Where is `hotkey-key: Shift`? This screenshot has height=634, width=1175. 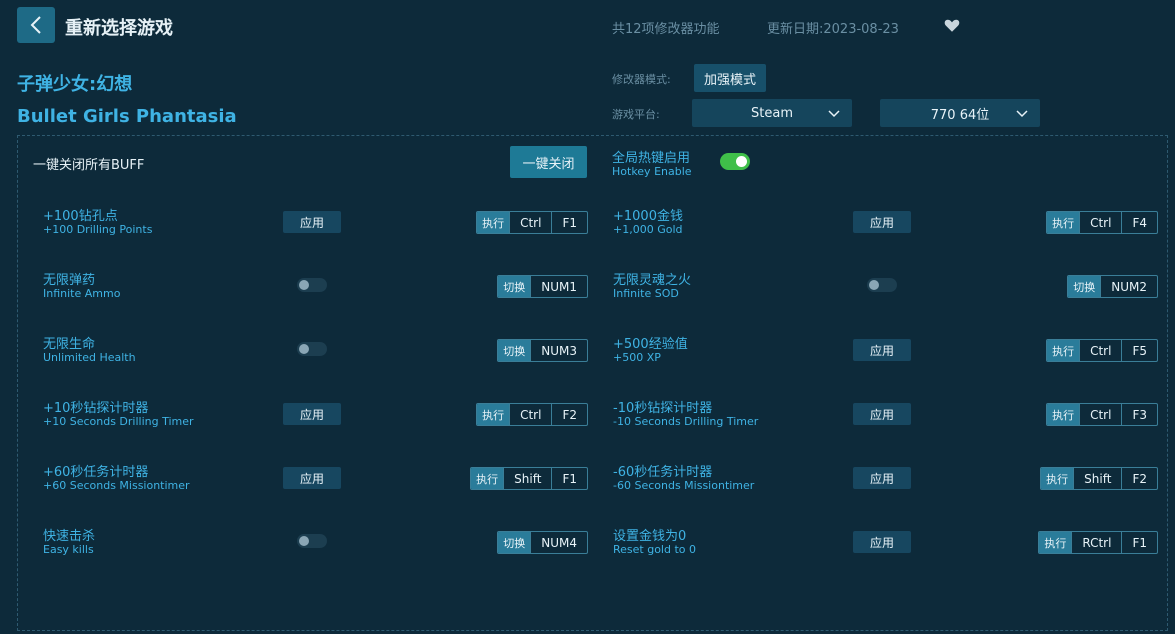 hotkey-key: Shift is located at coordinates (1097, 478).